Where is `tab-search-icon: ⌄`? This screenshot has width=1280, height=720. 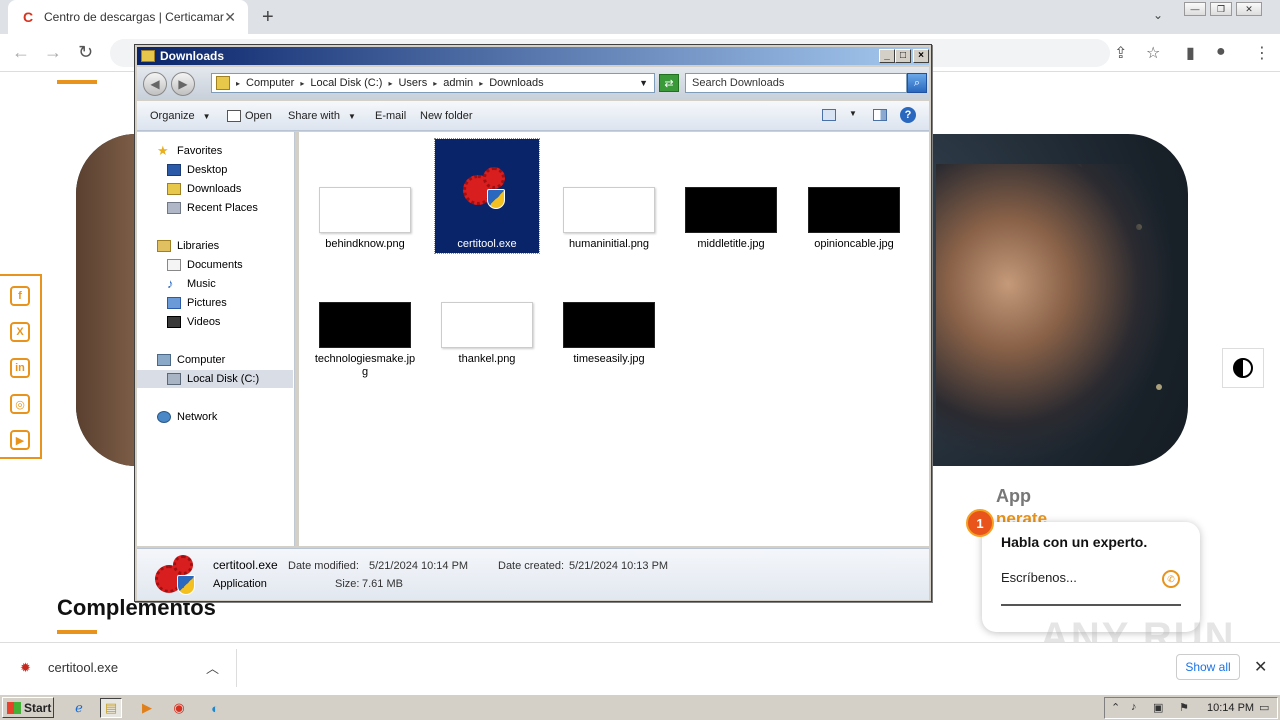 tab-search-icon: ⌄ is located at coordinates (1158, 15).